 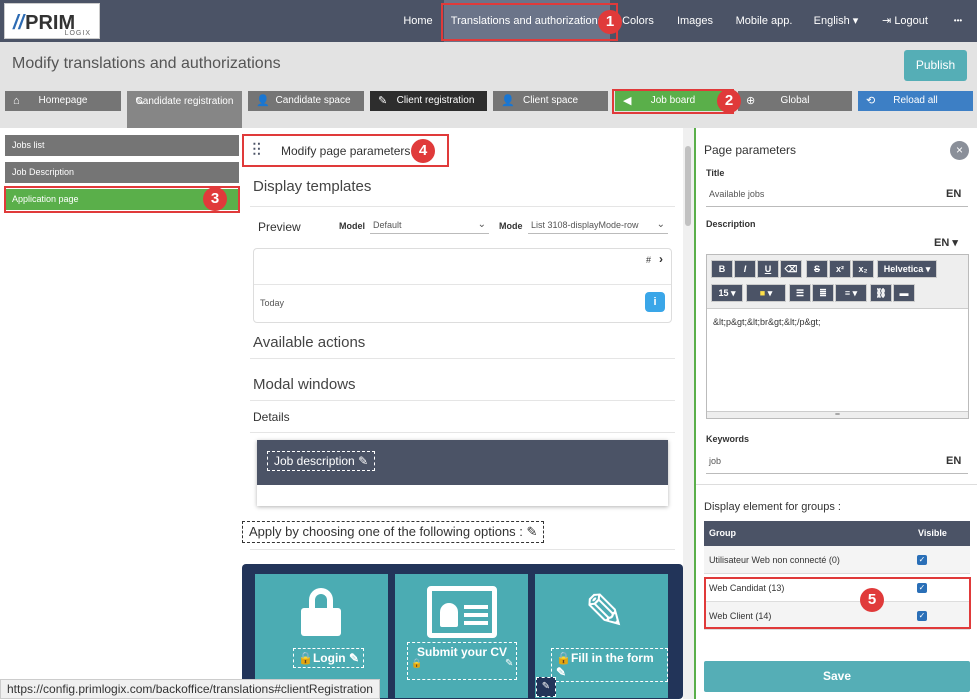 What do you see at coordinates (610, 22) in the screenshot?
I see `callout-1: 1` at bounding box center [610, 22].